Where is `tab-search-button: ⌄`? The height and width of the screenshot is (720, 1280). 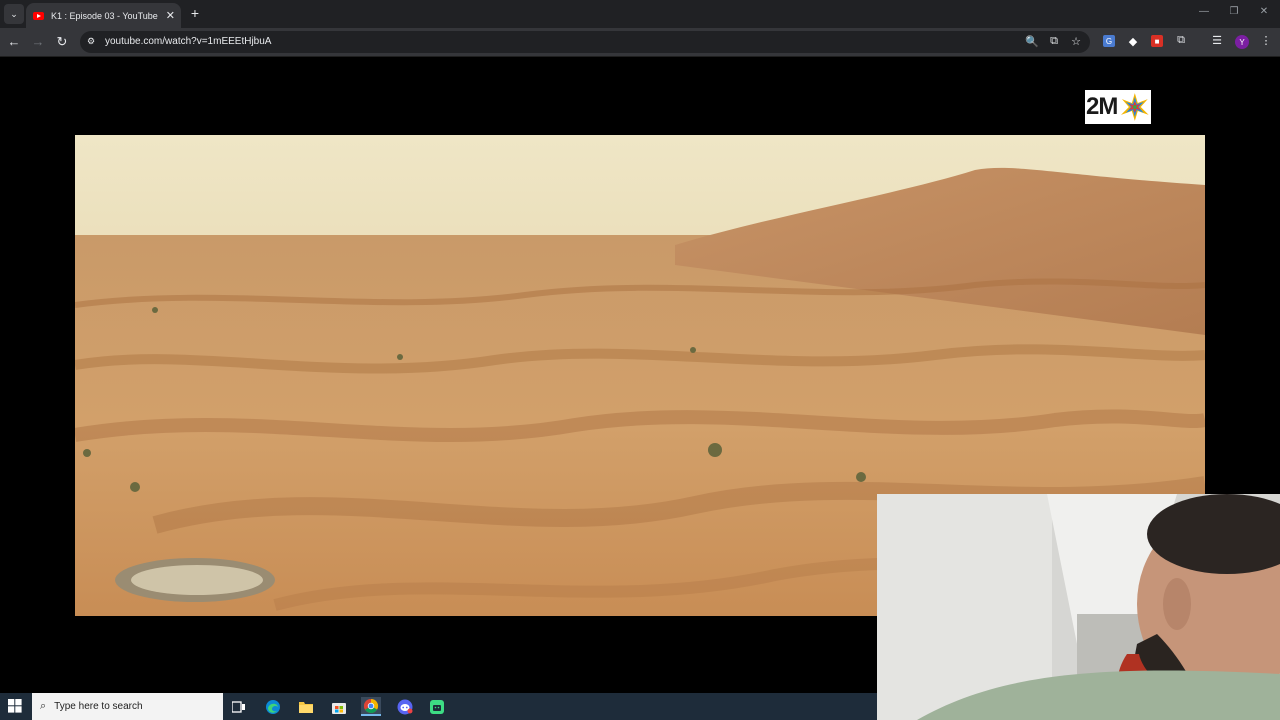
tab-search-button: ⌄ is located at coordinates (14, 14).